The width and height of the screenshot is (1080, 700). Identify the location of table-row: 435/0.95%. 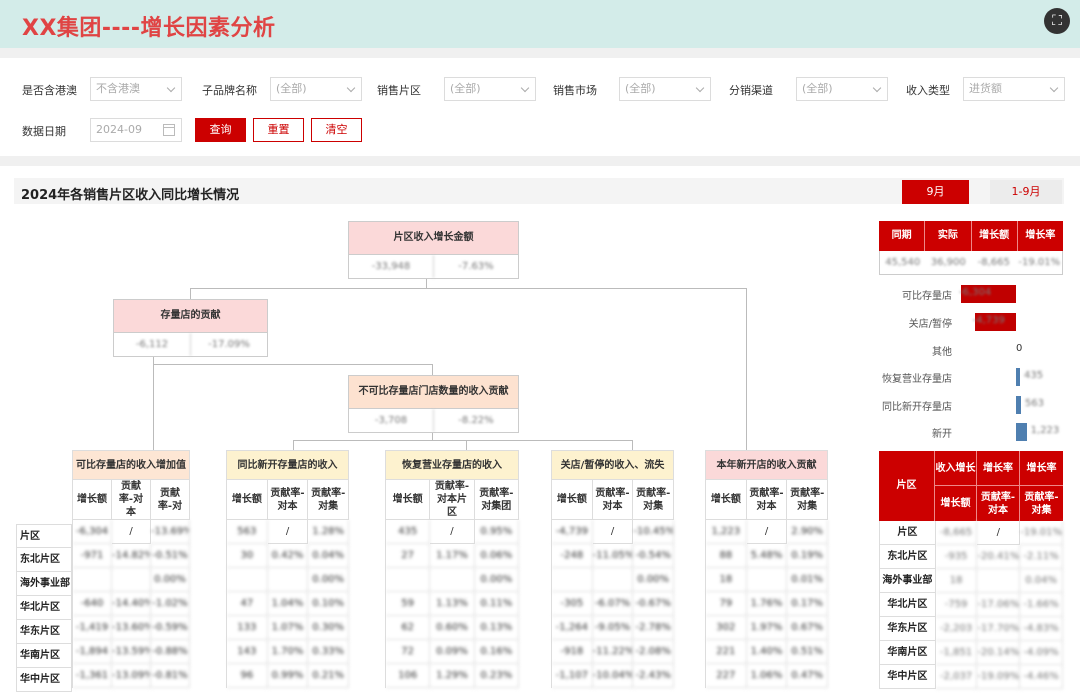
(452, 532).